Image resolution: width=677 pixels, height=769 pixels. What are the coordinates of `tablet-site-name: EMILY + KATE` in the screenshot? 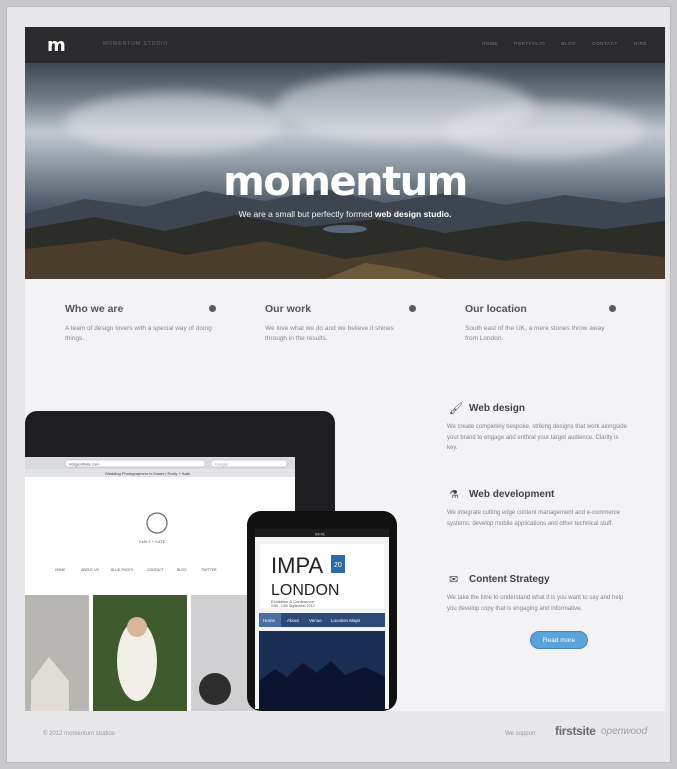 It's located at (152, 541).